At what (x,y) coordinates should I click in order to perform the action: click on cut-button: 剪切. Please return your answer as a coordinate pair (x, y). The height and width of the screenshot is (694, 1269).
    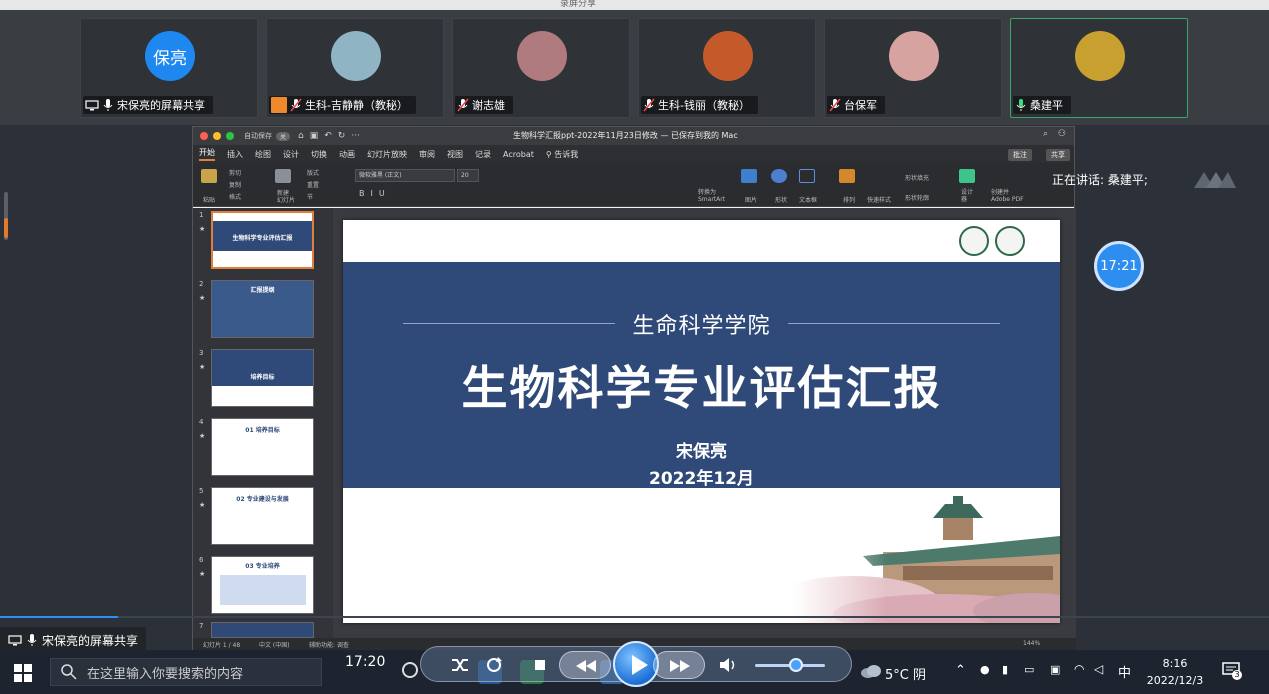
    Looking at the image, I should click on (235, 172).